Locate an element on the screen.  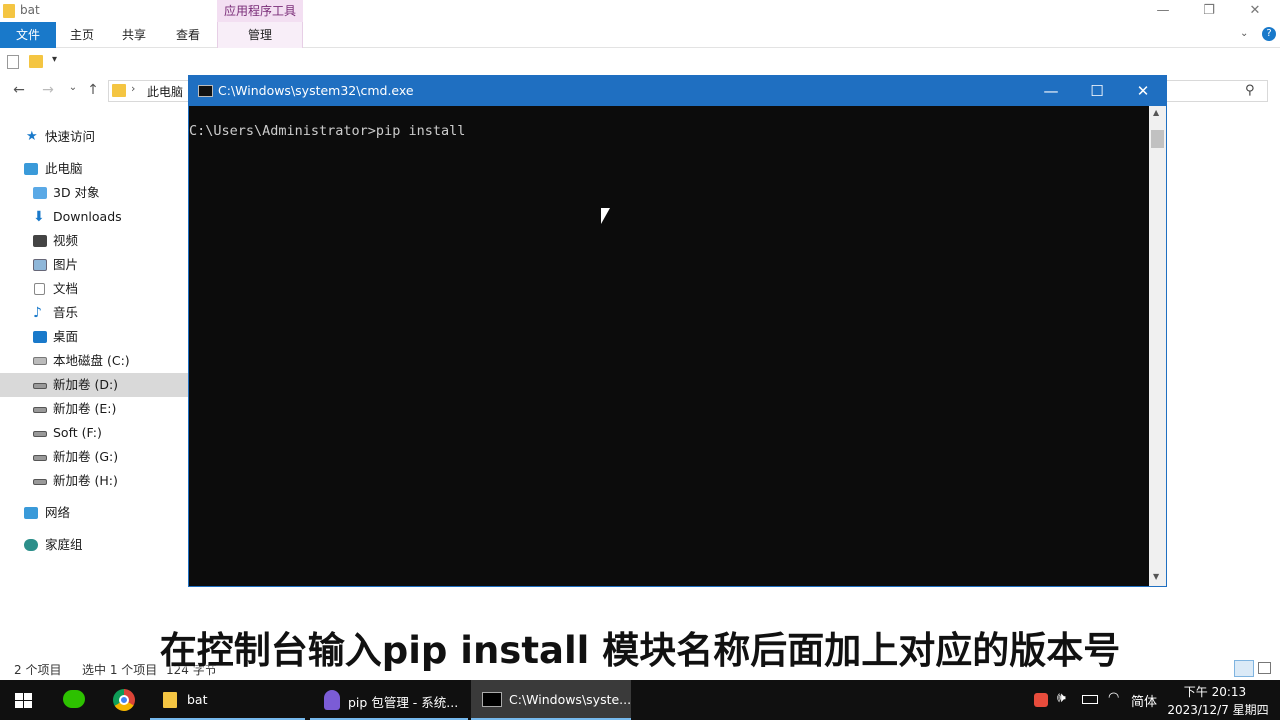
sidebar-item-network: 网络 is located at coordinates (94, 513).